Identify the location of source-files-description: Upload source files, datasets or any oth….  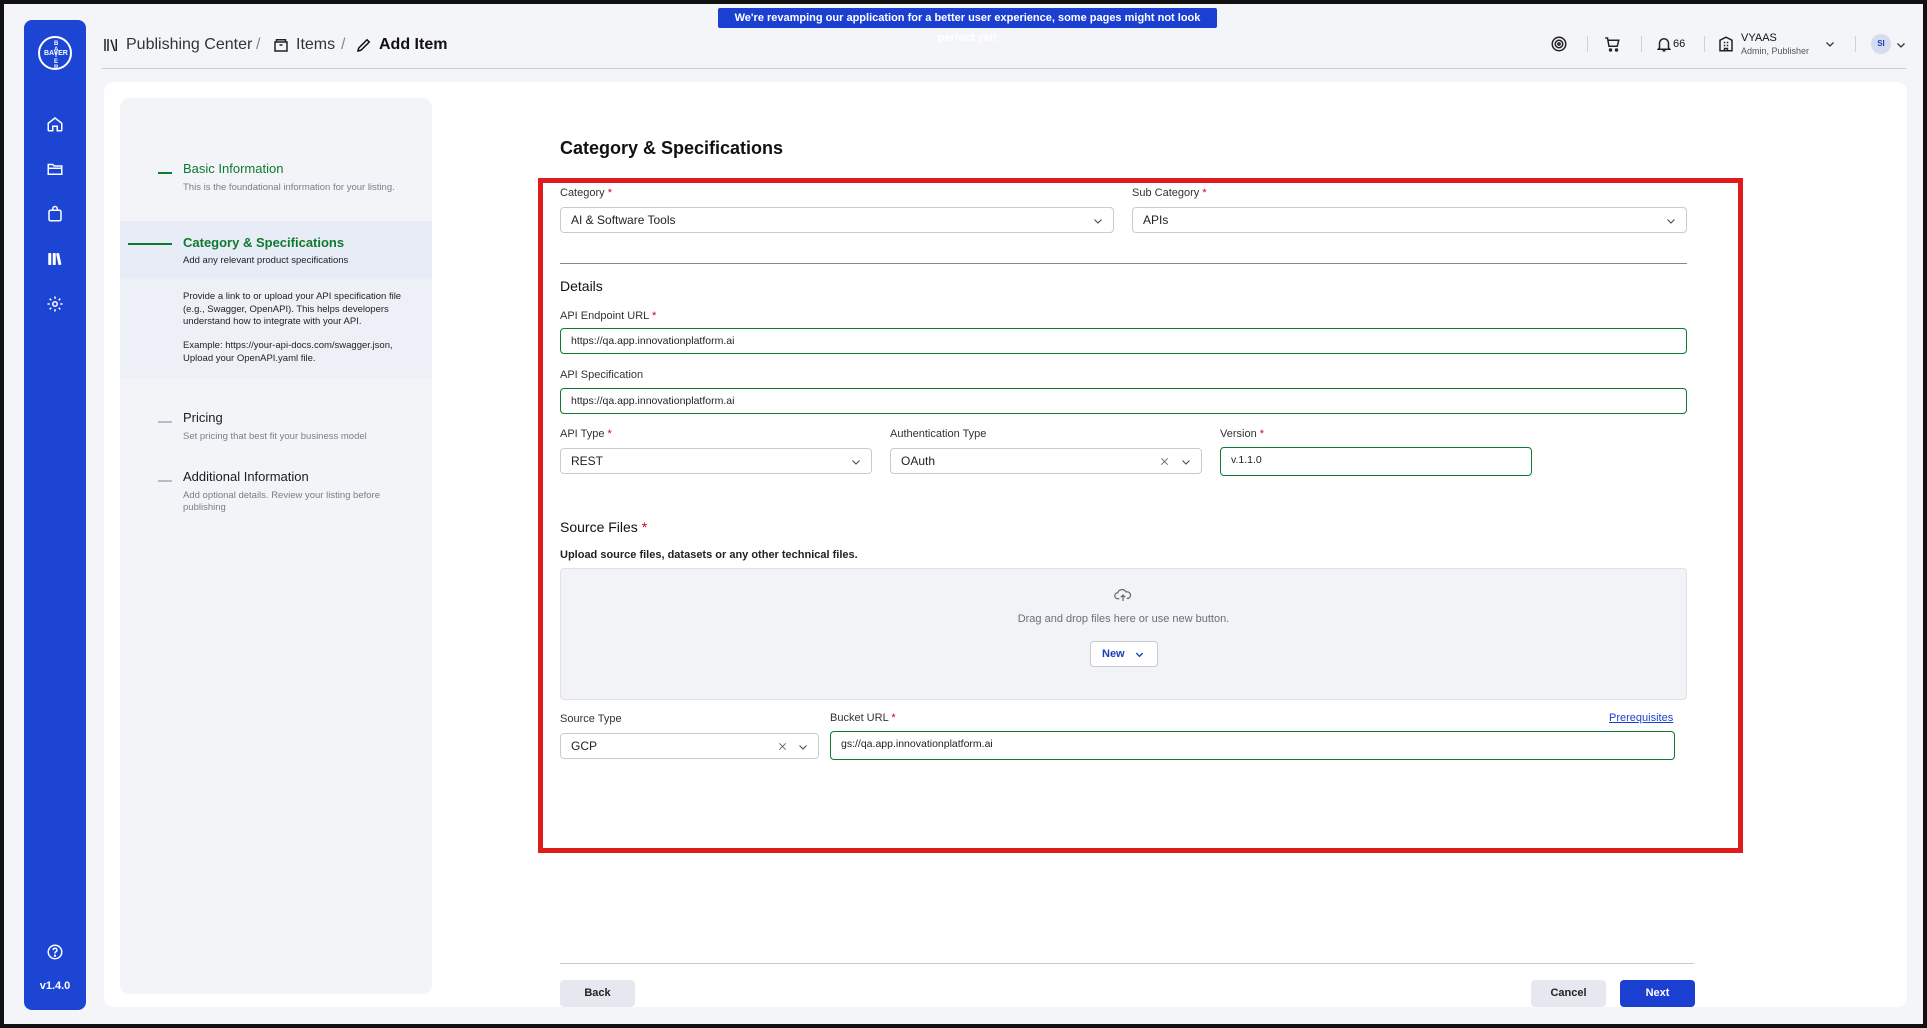
(709, 555).